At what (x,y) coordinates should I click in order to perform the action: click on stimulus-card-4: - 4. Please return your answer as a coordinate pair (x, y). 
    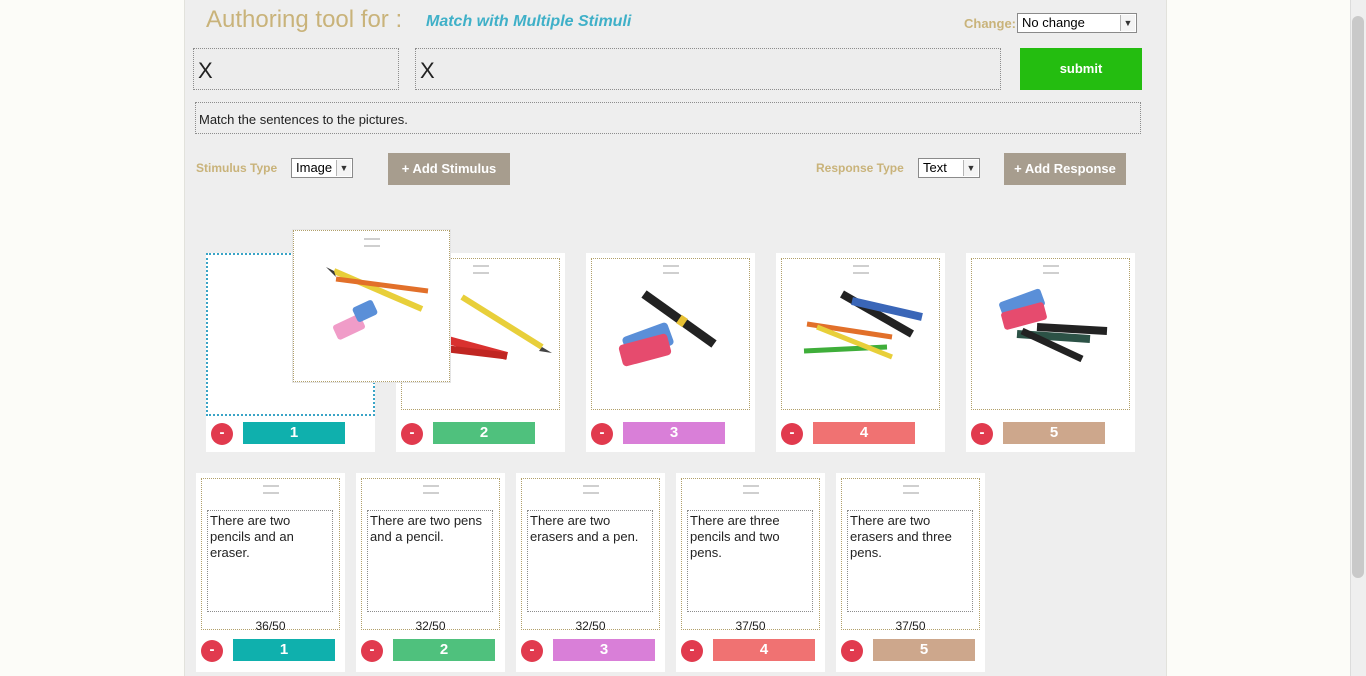
    Looking at the image, I should click on (860, 352).